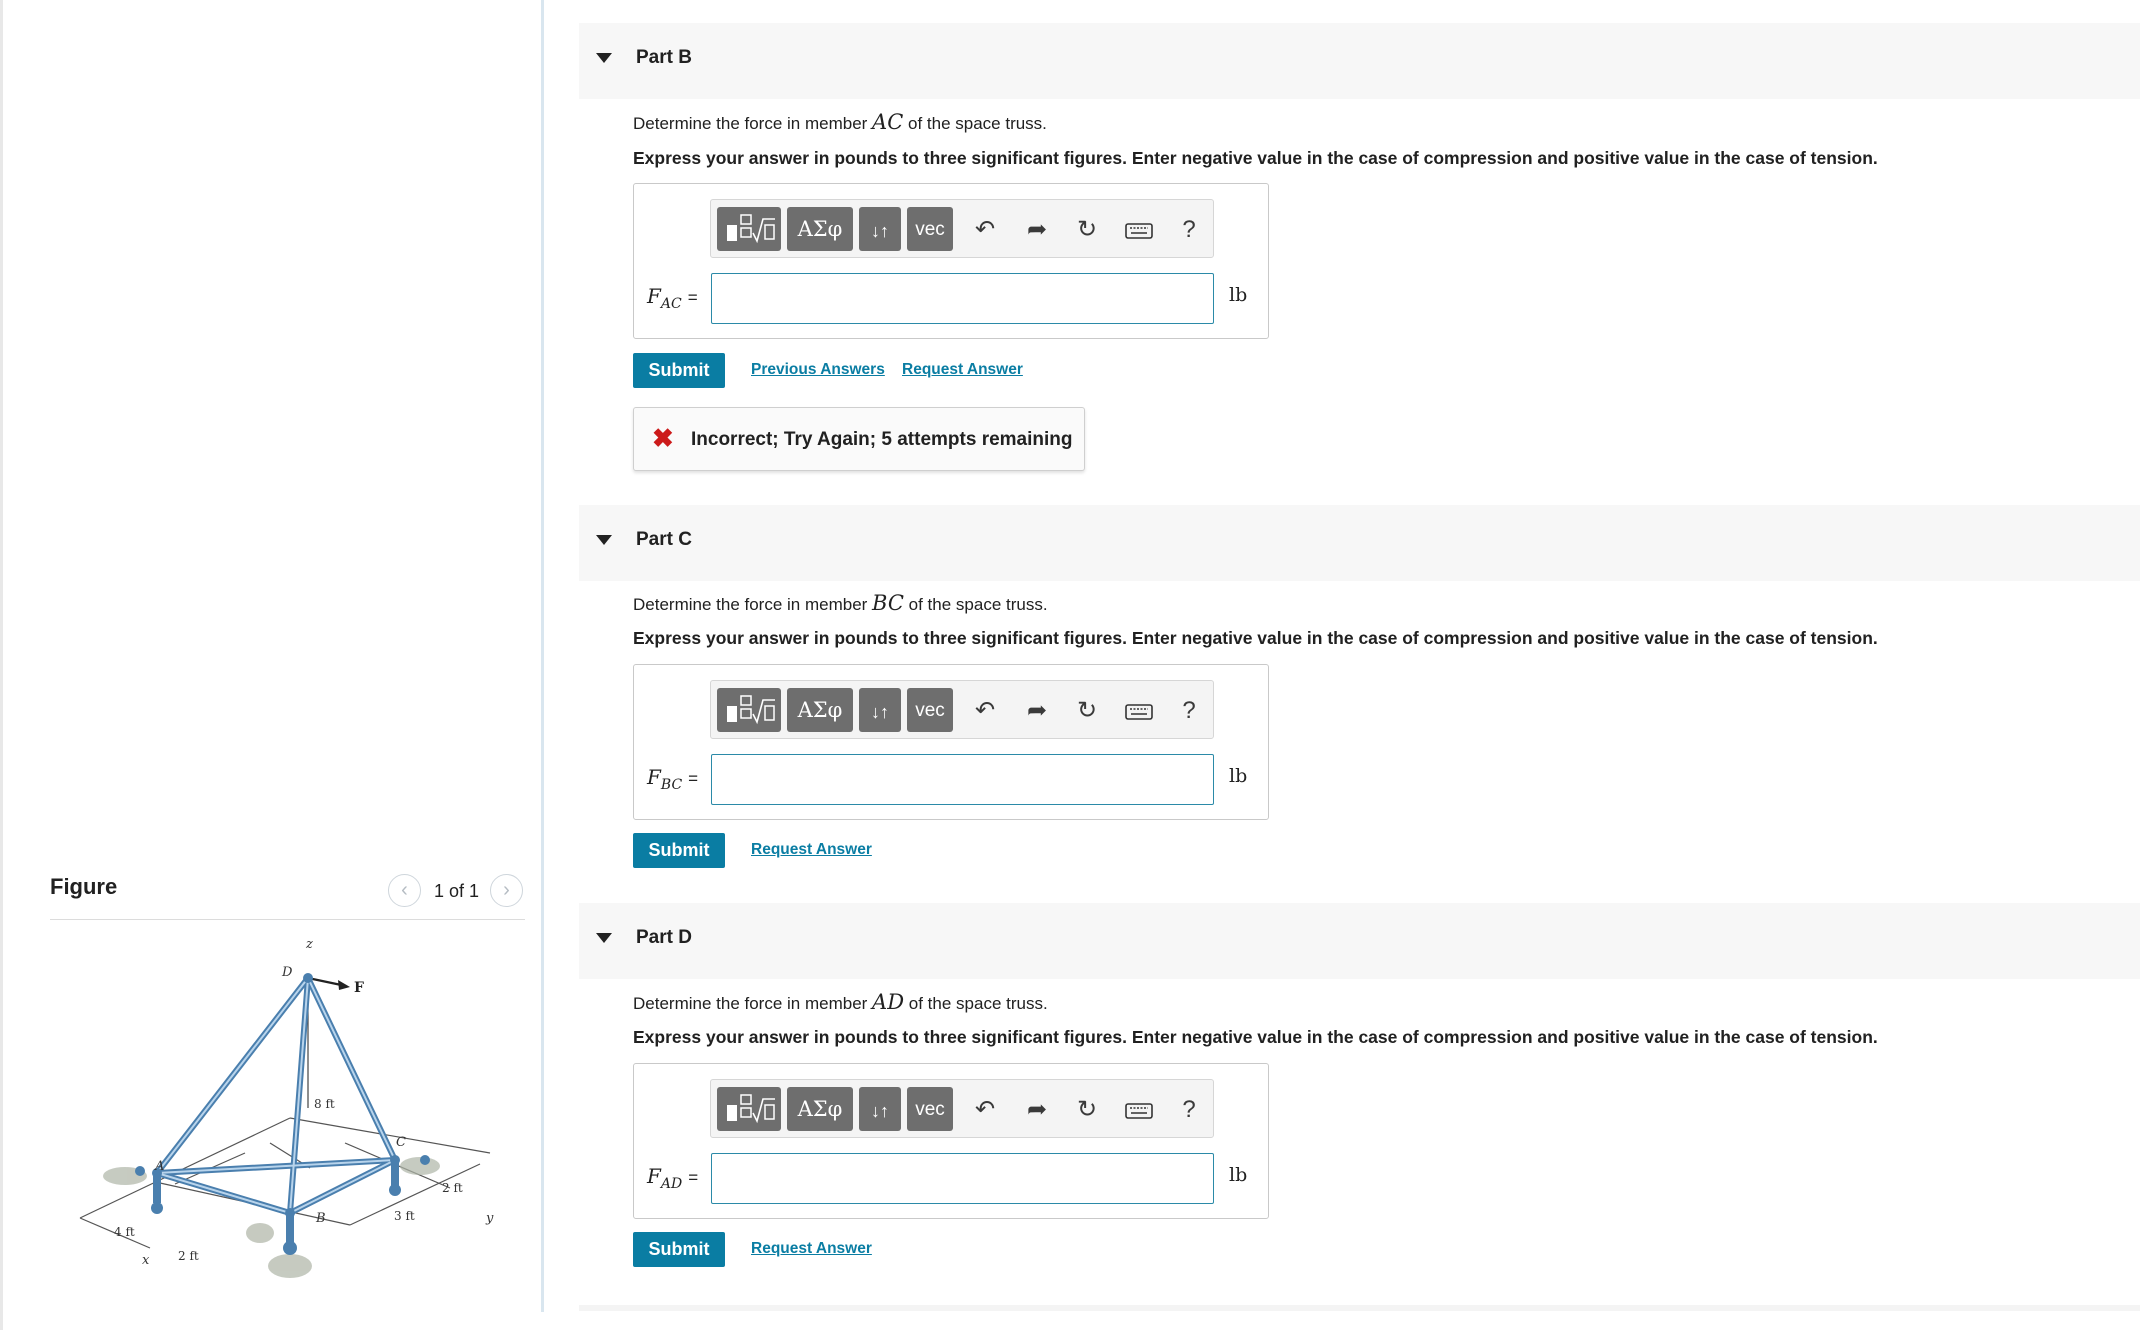  I want to click on part-c-request-answer-link: Request Answer, so click(811, 850).